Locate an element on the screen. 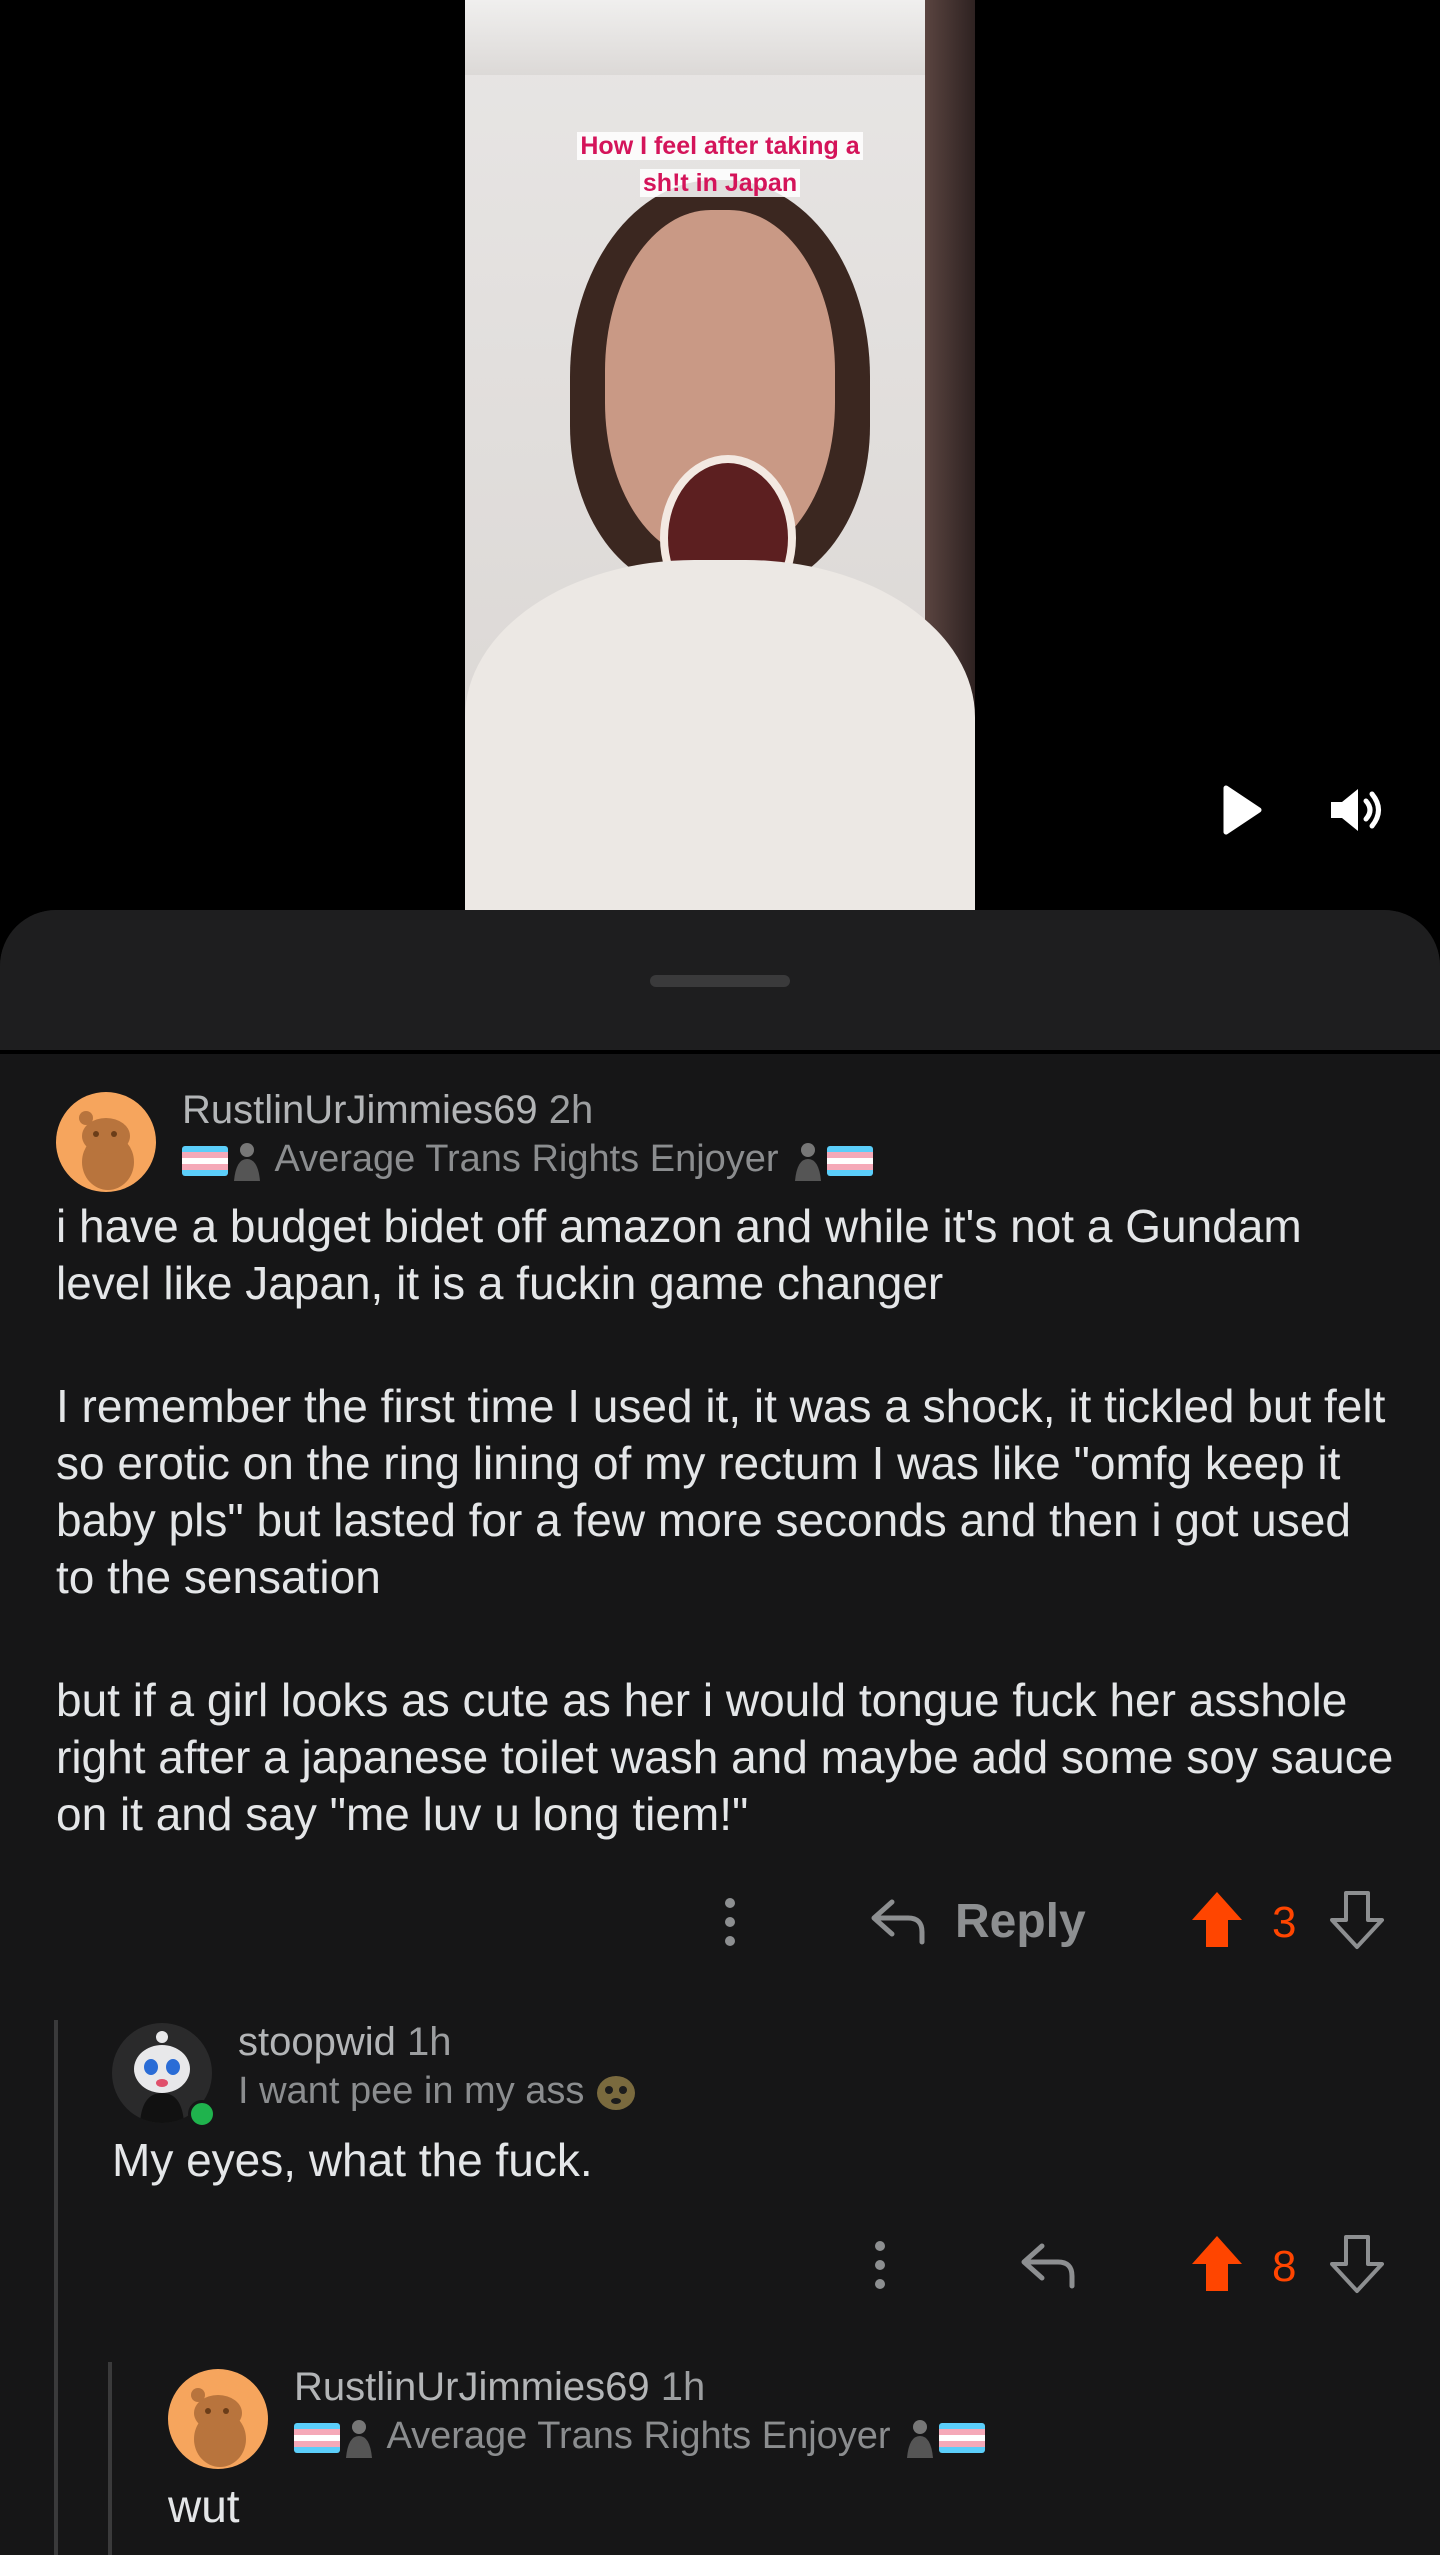 The width and height of the screenshot is (1440, 2555). drag-handle is located at coordinates (720, 981).